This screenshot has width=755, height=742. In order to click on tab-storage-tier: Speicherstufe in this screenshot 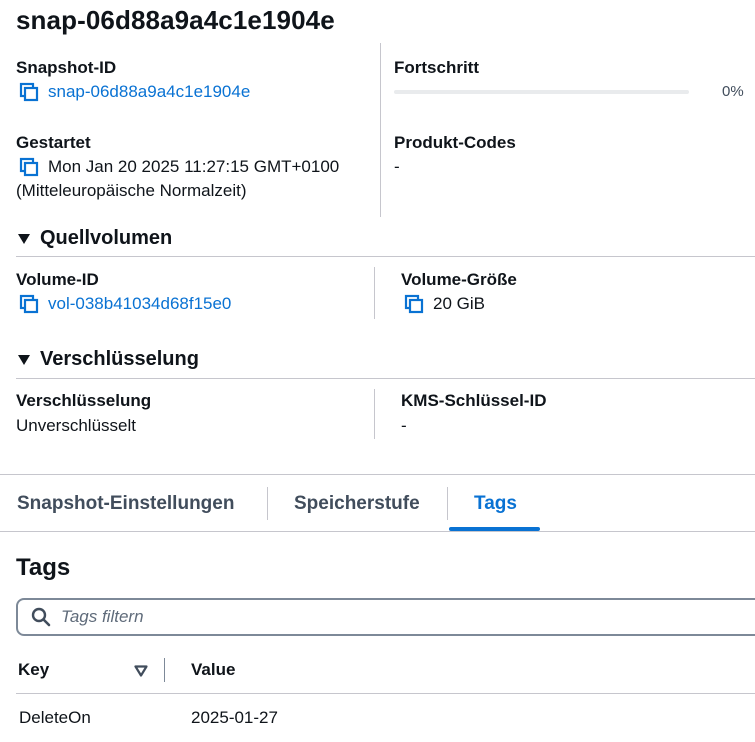, I will do `click(357, 503)`.